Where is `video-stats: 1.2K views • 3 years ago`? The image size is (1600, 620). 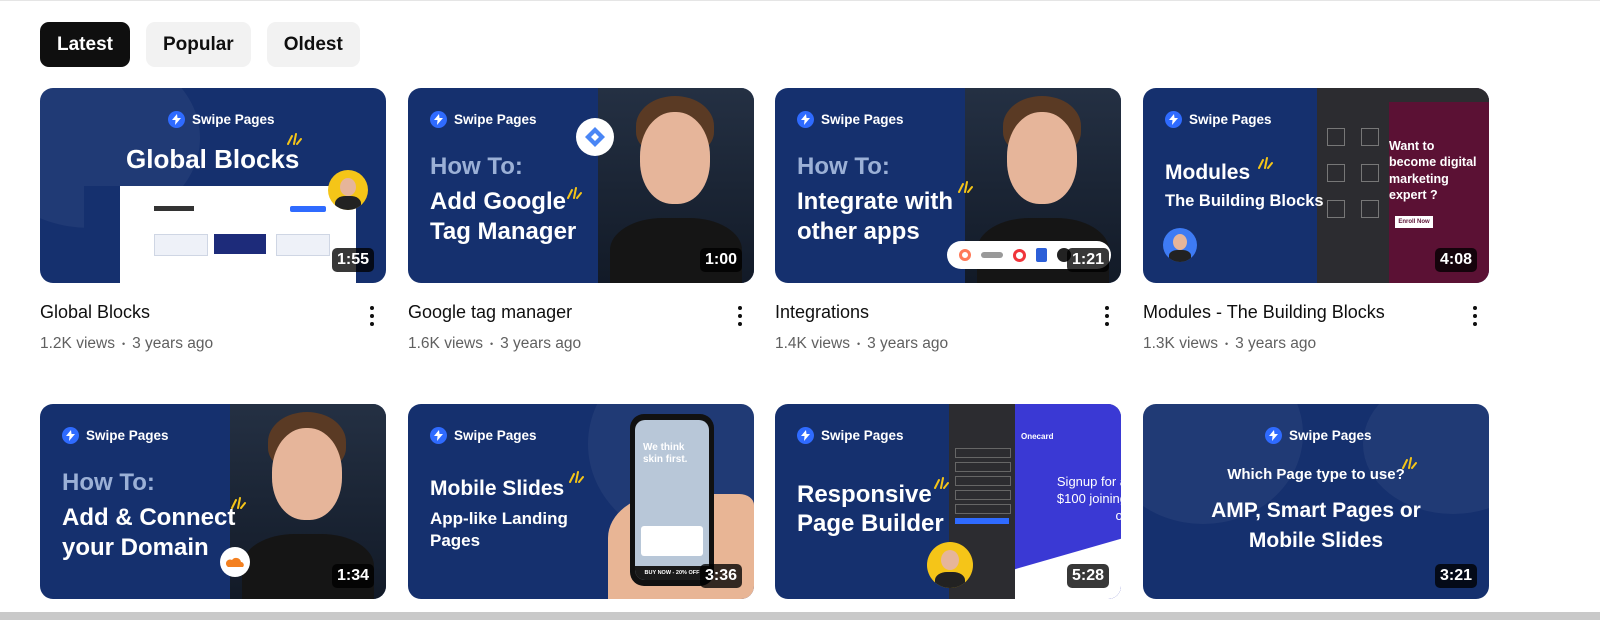 video-stats: 1.2K views • 3 years ago is located at coordinates (213, 344).